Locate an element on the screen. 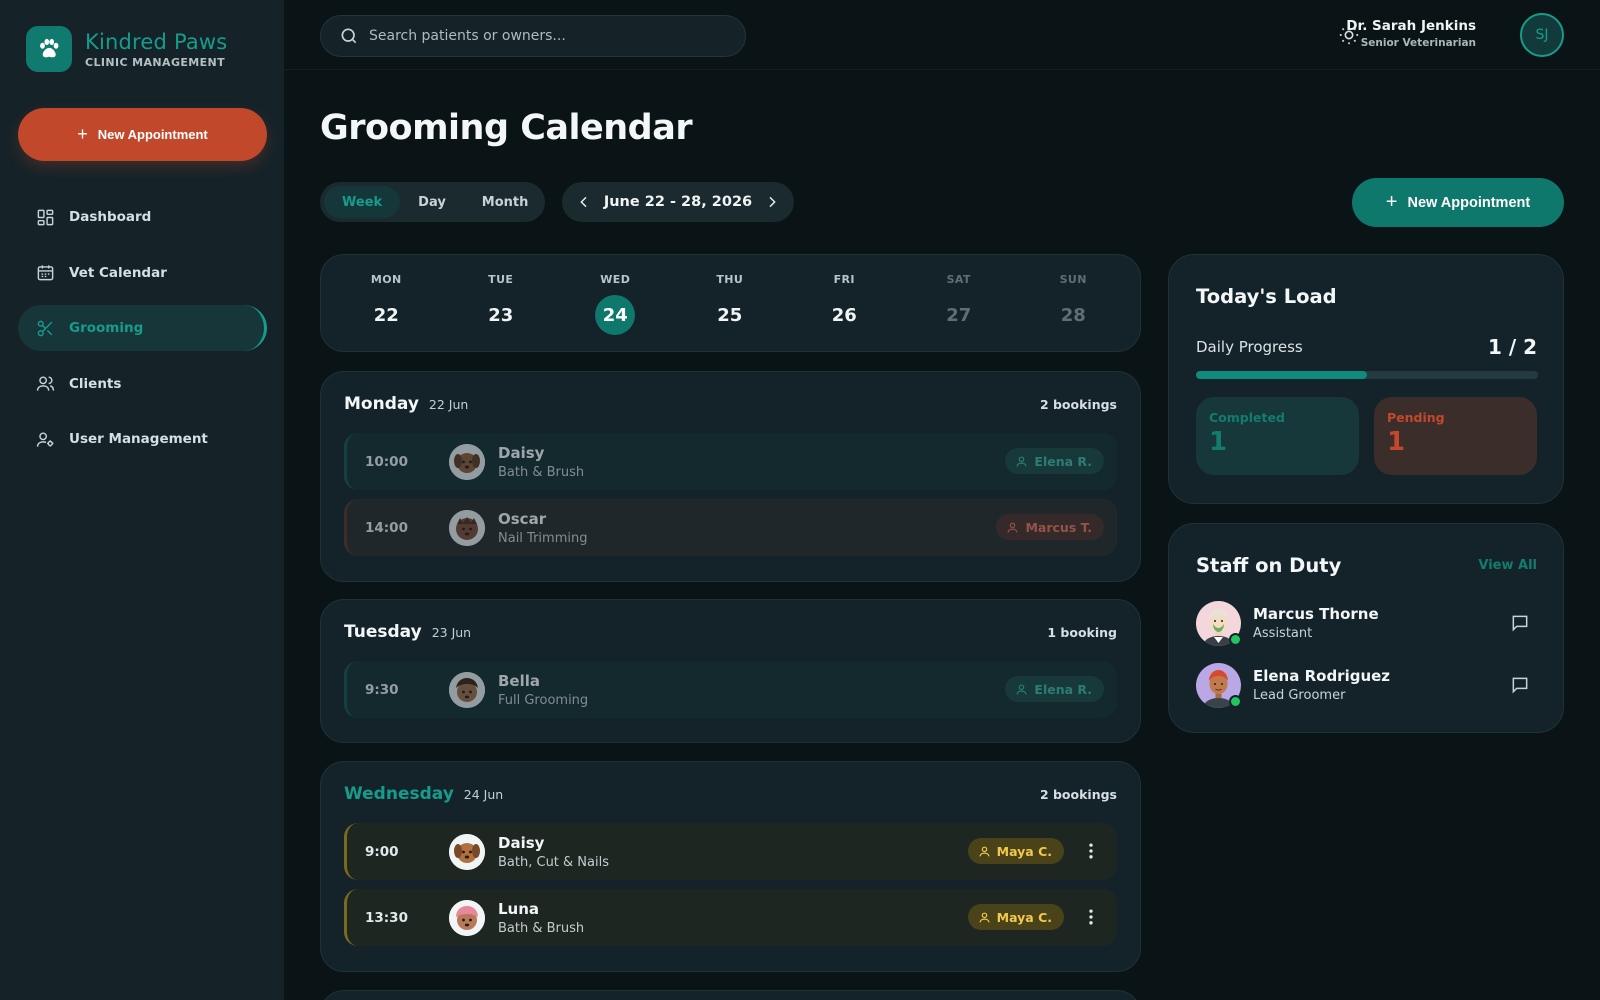 The width and height of the screenshot is (1600, 1000). stat-value: 1 is located at coordinates (1218, 442).